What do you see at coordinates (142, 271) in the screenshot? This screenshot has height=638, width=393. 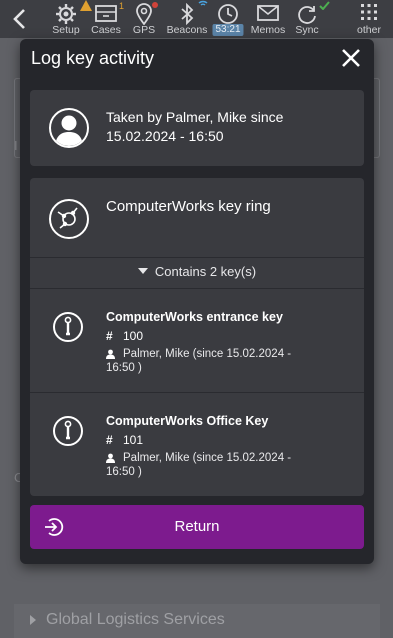 I see `collapse-triangle-icon` at bounding box center [142, 271].